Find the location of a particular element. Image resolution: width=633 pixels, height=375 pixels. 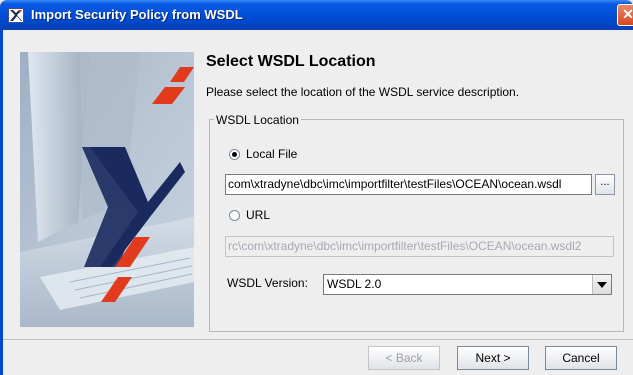

local-file-radio: Local File is located at coordinates (263, 154).